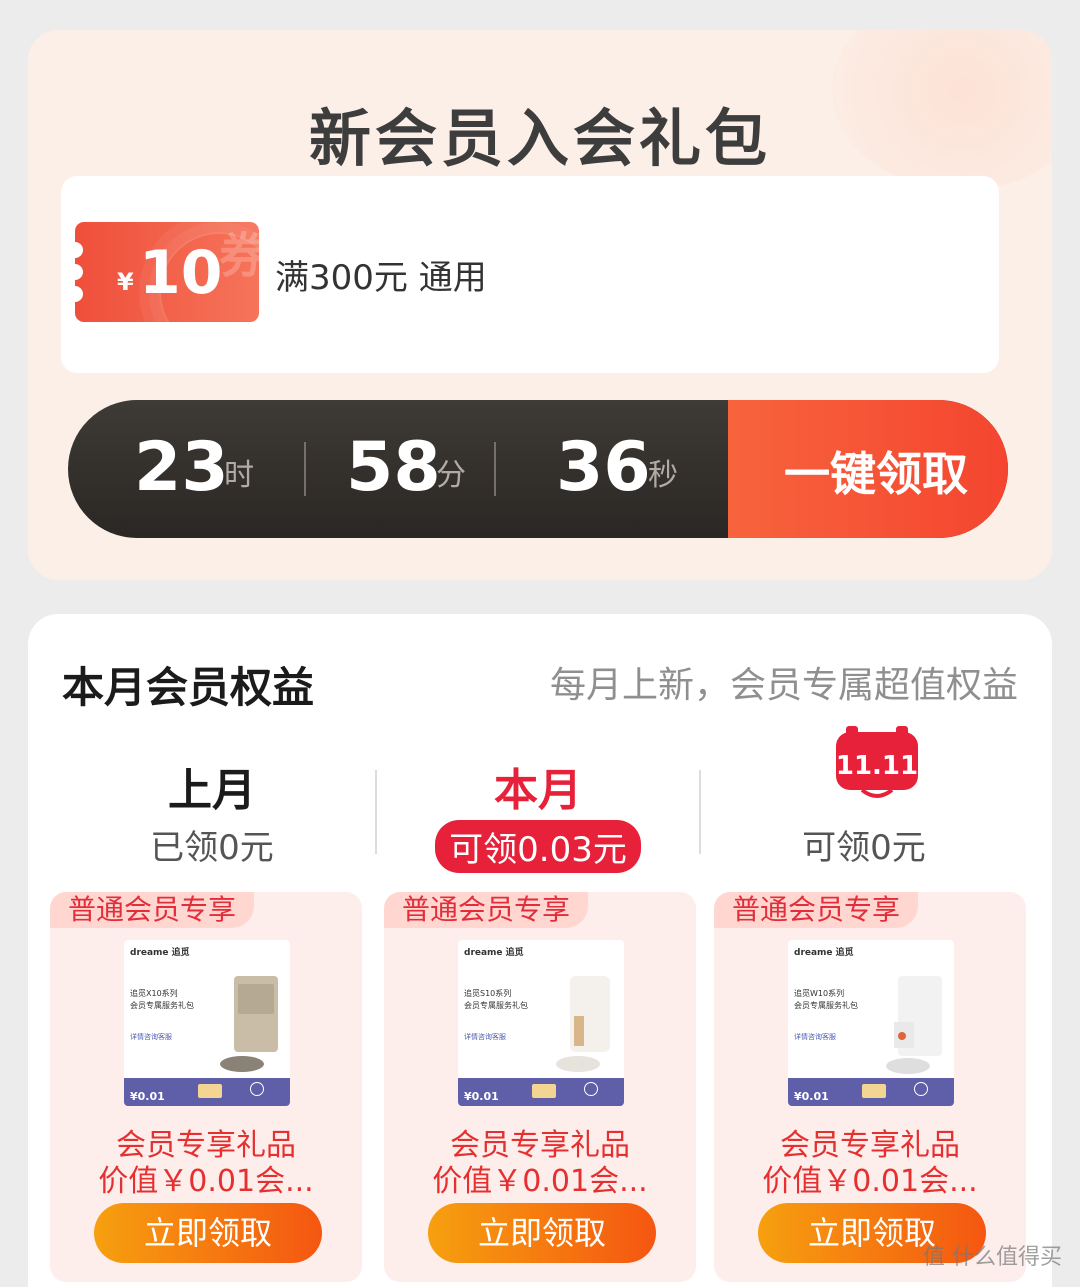  What do you see at coordinates (381, 278) in the screenshot?
I see `coupon-condition: 满300元 通用` at bounding box center [381, 278].